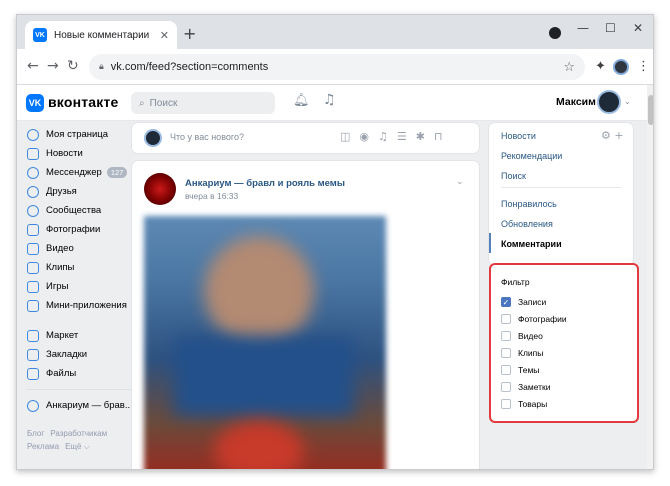 This screenshot has width=670, height=486. I want to click on nav-item-photos: Фотографии, so click(80, 229).